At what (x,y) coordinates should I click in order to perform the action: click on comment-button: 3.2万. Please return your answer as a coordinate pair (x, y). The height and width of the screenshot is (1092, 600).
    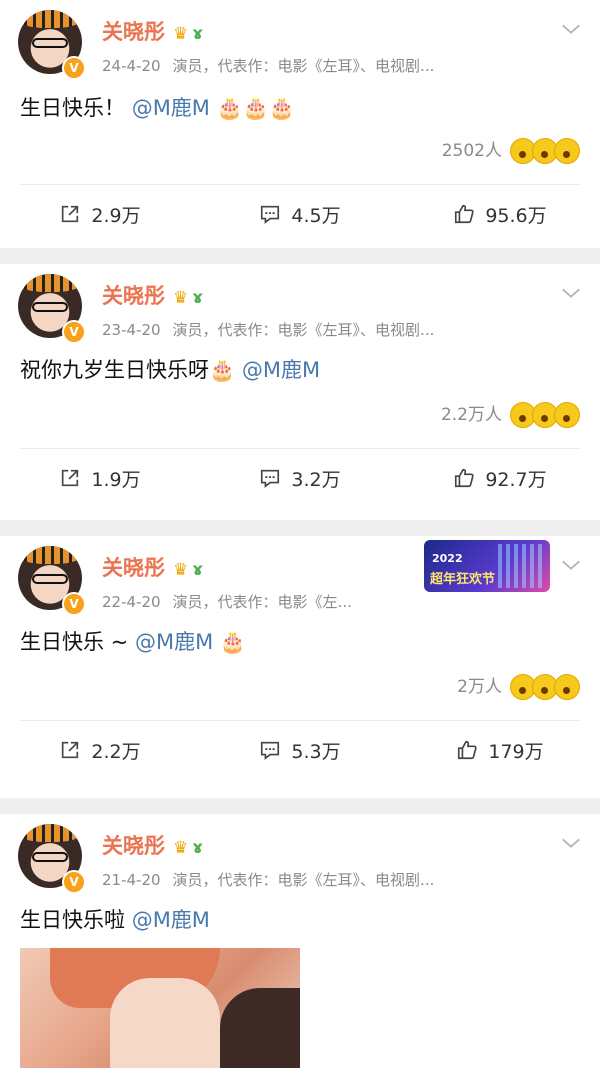
    Looking at the image, I should click on (300, 478).